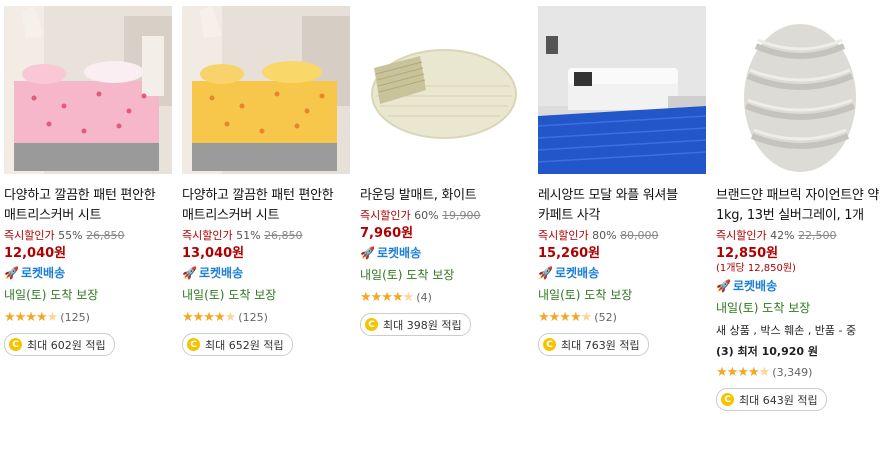 The height and width of the screenshot is (452, 890). I want to click on rating: ★★★★★ (3,349), so click(800, 372).